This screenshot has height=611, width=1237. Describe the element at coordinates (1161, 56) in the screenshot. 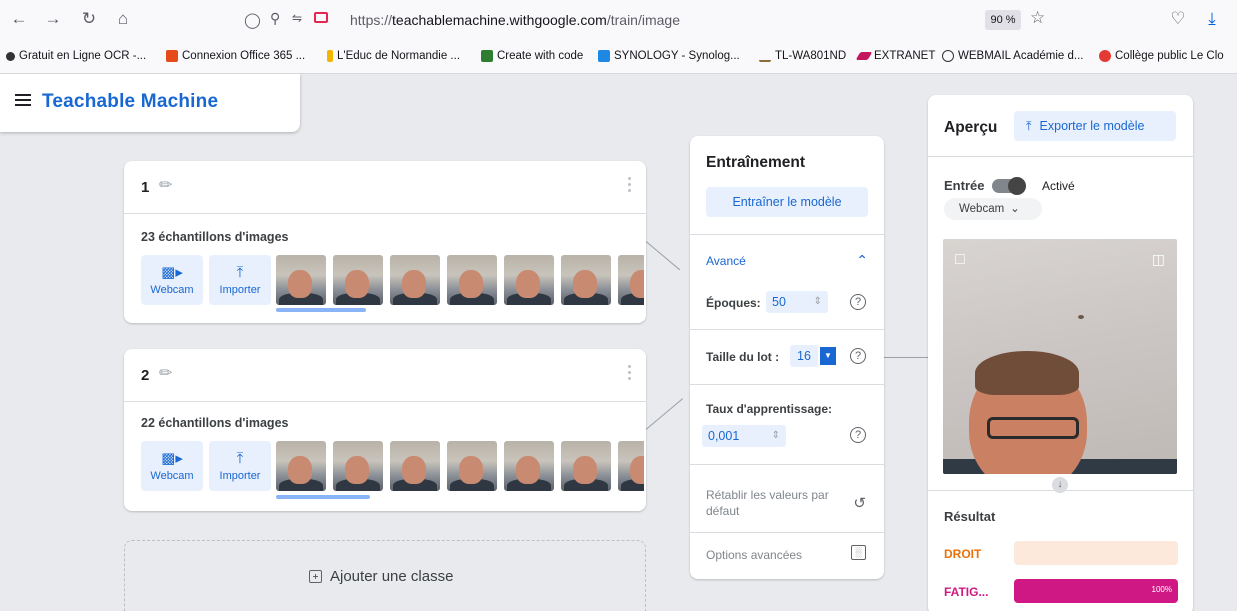

I see `bookmark-college: Collège public Le Clo` at that location.